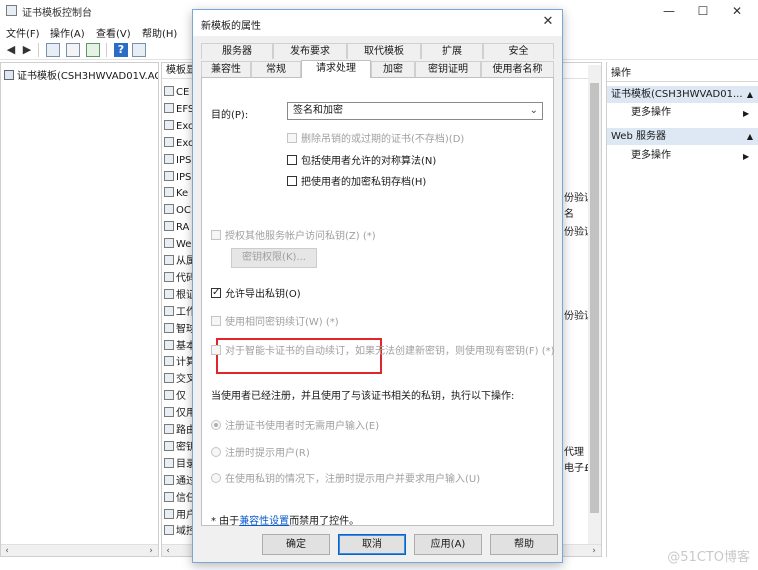 The height and width of the screenshot is (570, 758). I want to click on show-tree-icon, so click(53, 50).